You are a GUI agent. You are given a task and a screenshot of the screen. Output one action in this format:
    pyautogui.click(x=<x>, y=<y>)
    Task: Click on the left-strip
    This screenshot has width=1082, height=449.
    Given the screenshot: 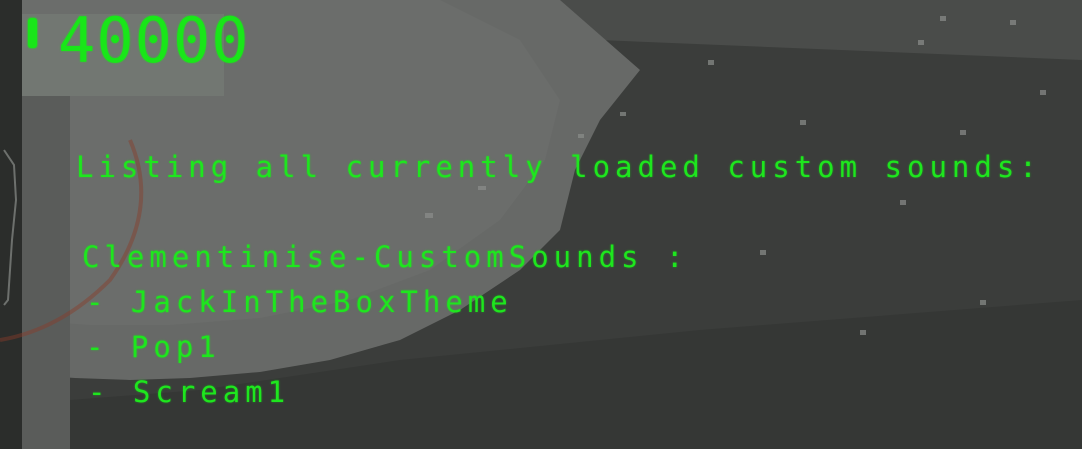 What is the action you would take?
    pyautogui.click(x=11, y=224)
    